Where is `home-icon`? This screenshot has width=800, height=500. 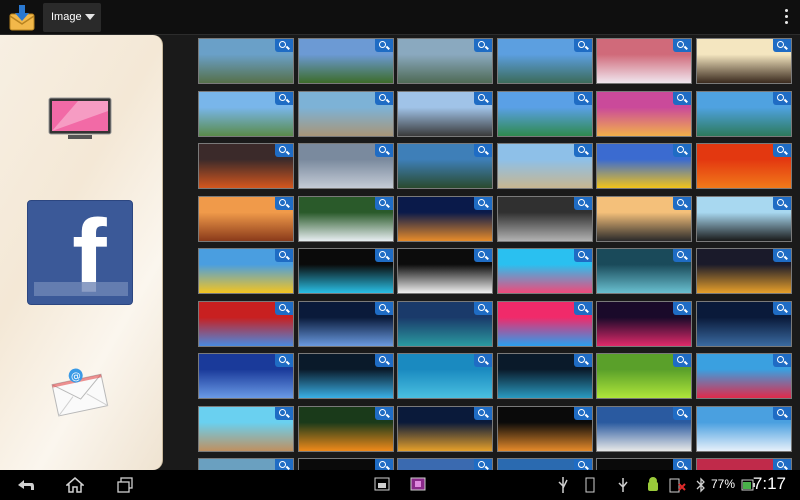 home-icon is located at coordinates (75, 485).